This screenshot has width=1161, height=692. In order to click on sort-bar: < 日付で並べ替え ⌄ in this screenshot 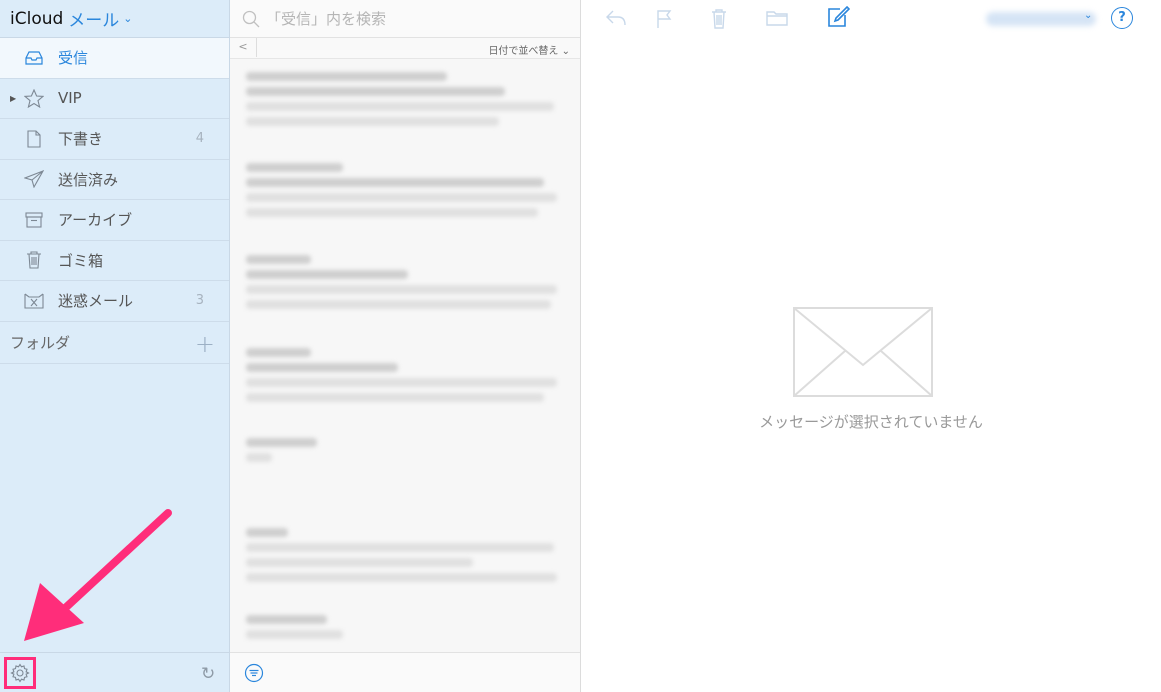, I will do `click(405, 48)`.